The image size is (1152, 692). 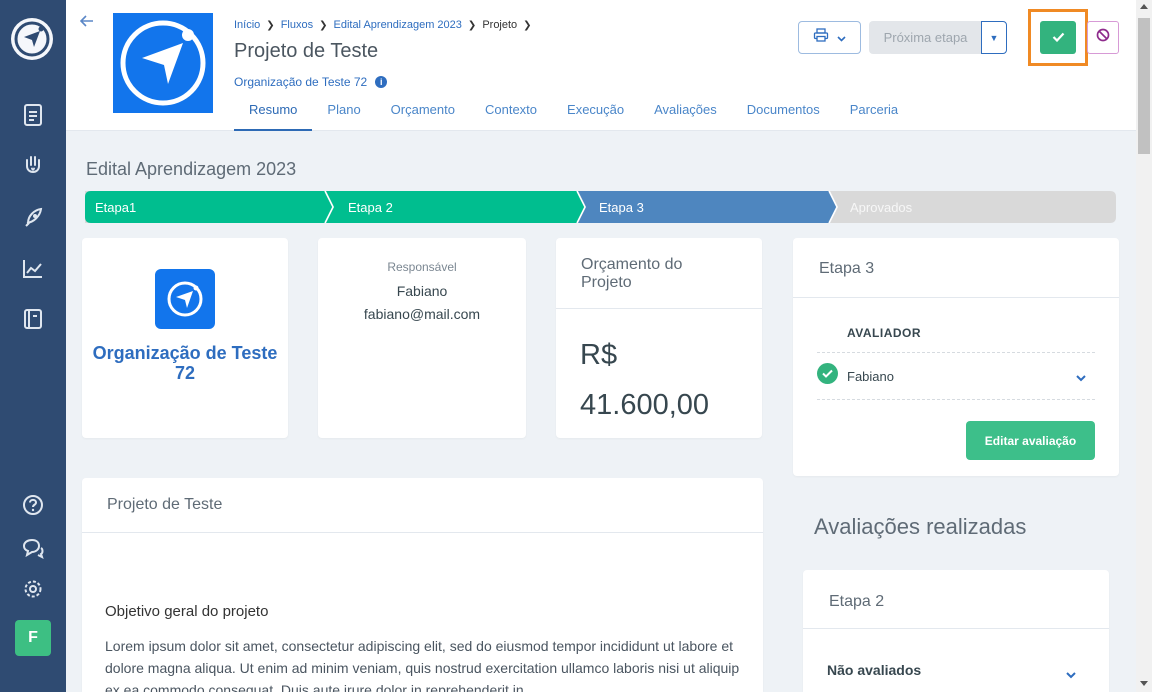 I want to click on scrollbar, so click(x=1144, y=346).